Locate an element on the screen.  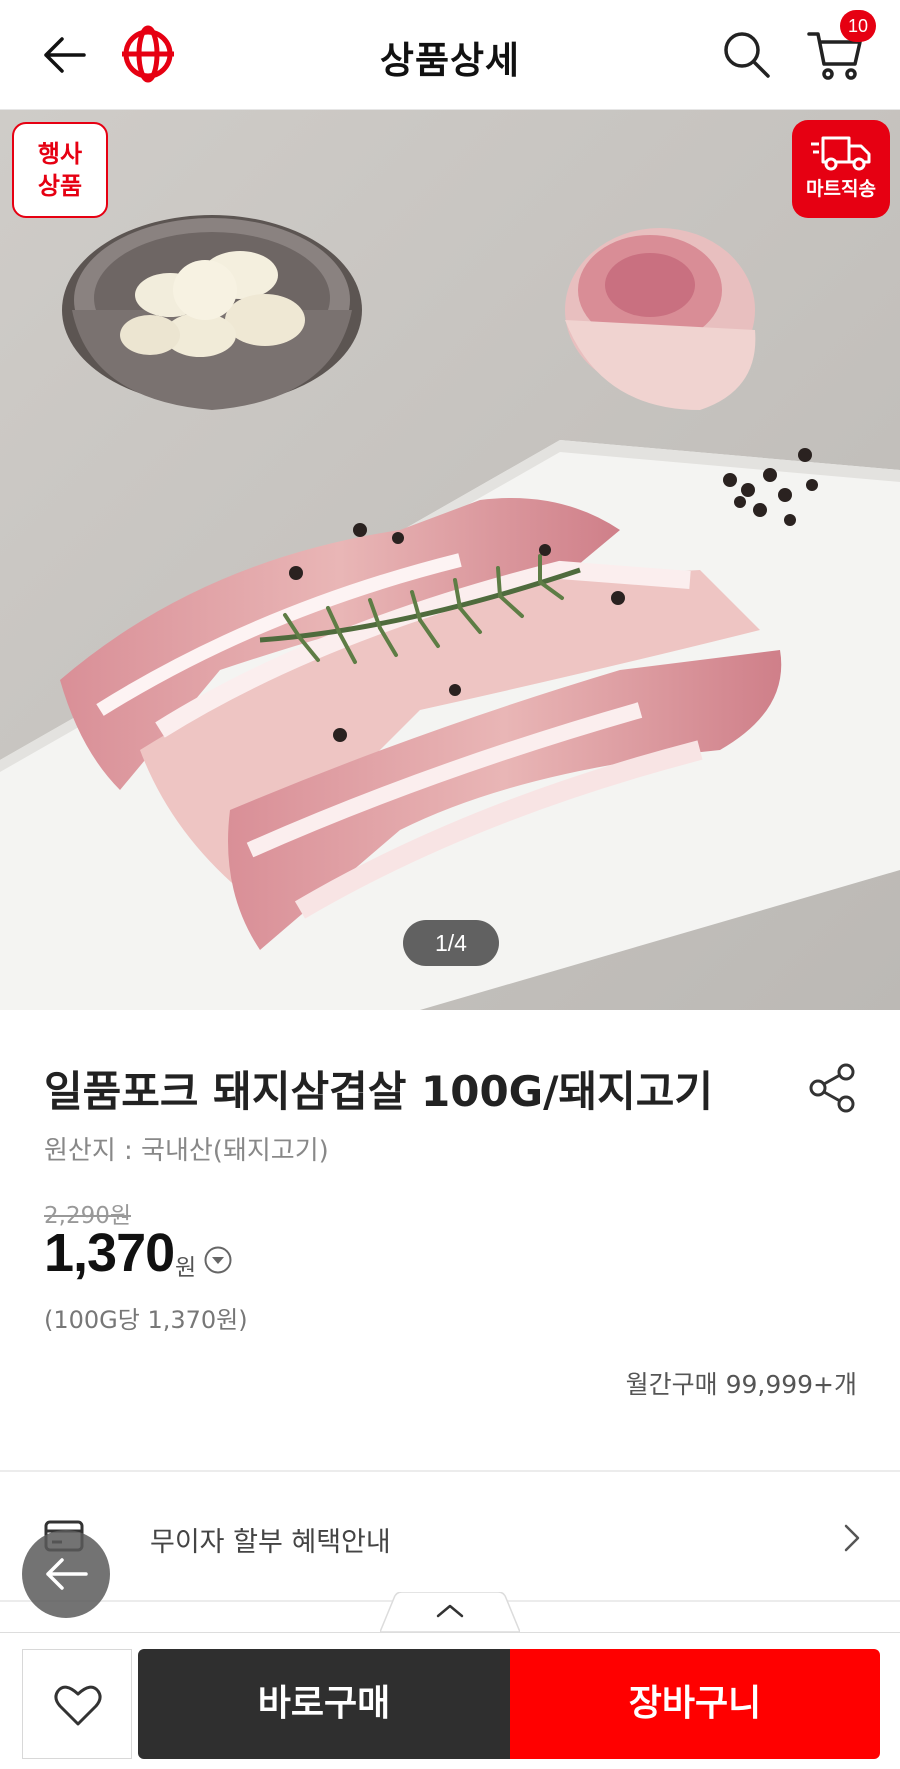
bottom-action-bar: 바로구매 장바구니 is located at coordinates (450, 1700).